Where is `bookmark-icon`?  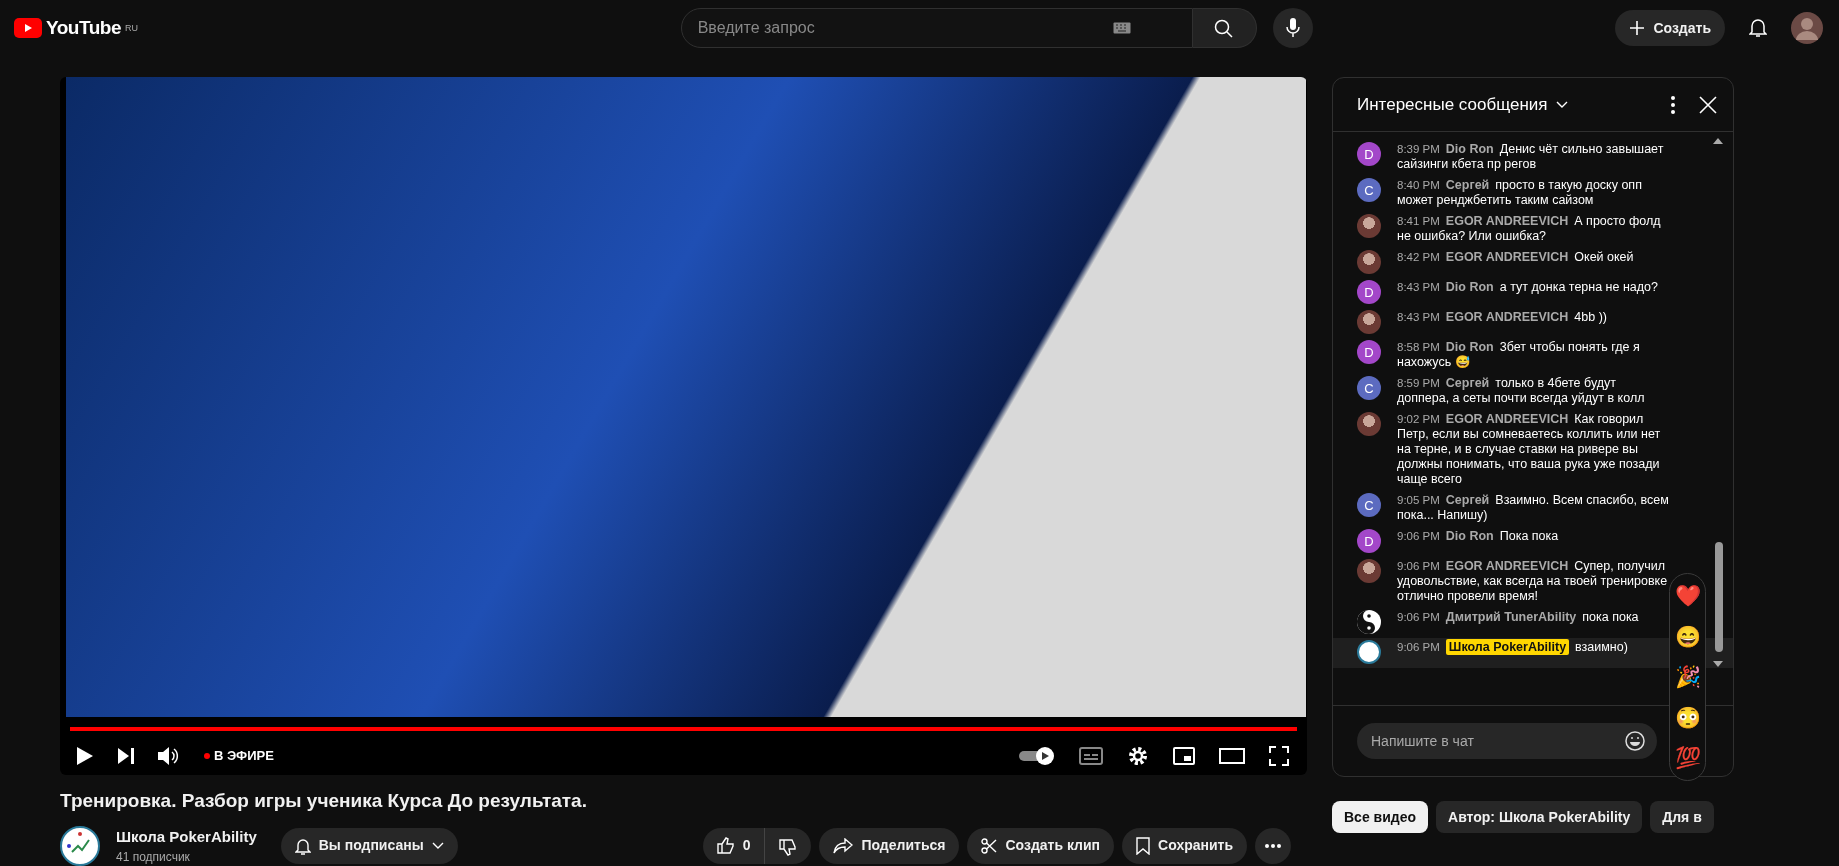 bookmark-icon is located at coordinates (1143, 845).